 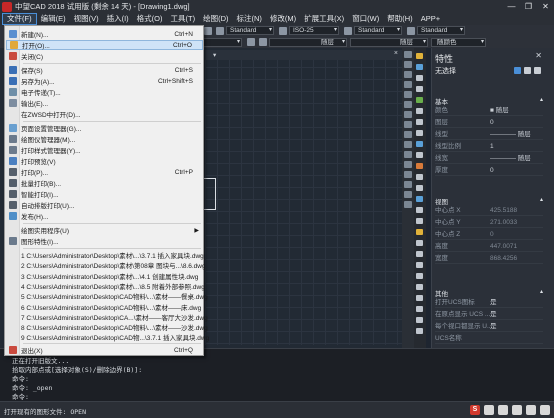 What do you see at coordinates (314, 30) in the screenshot?
I see `dim-style-combo: ISO-25 ▾` at bounding box center [314, 30].